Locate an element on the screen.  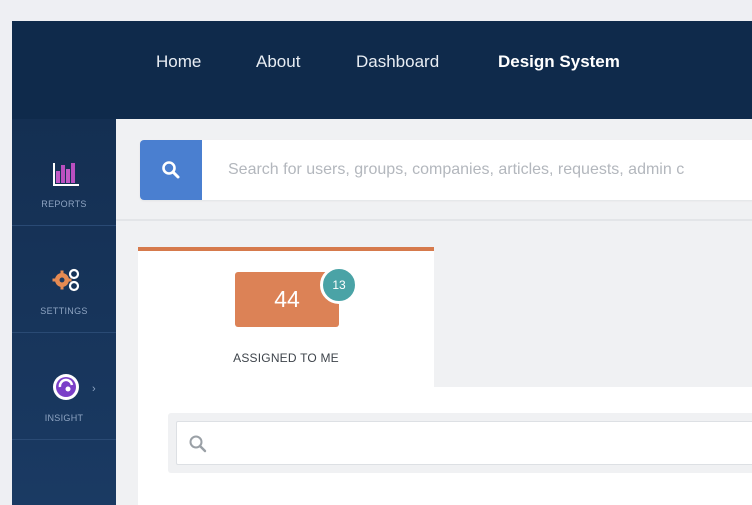
gears-icon is located at coordinates (66, 280).